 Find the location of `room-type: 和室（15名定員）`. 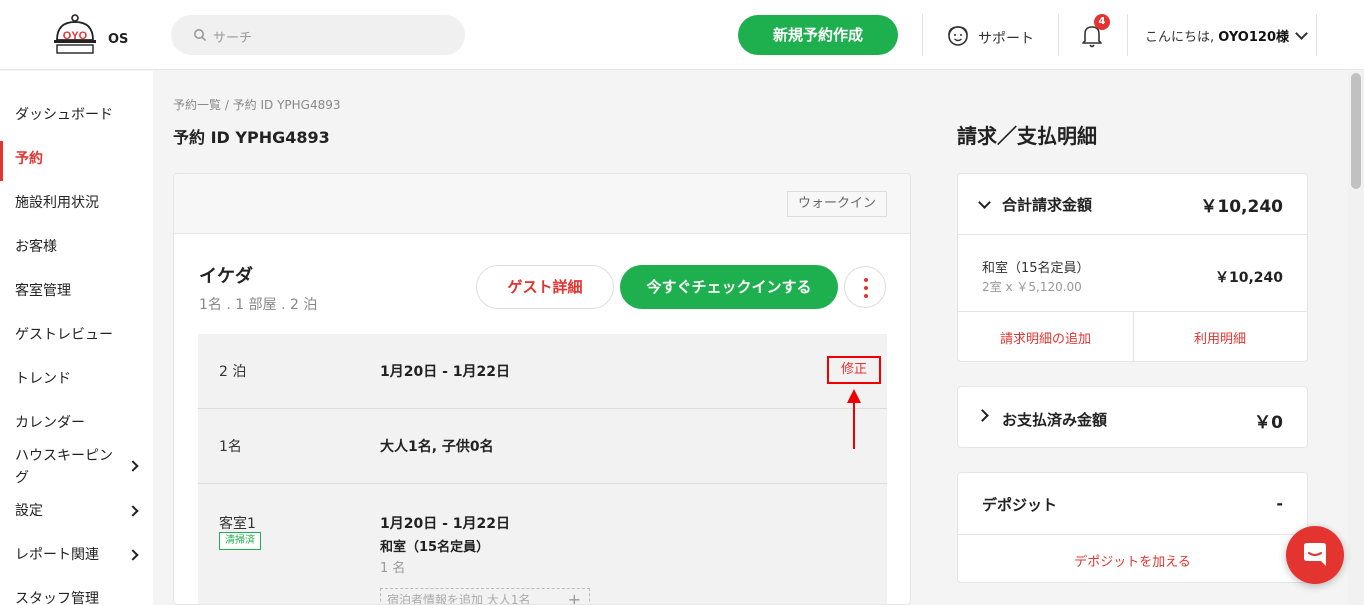

room-type: 和室（15名定員） is located at coordinates (435, 547).